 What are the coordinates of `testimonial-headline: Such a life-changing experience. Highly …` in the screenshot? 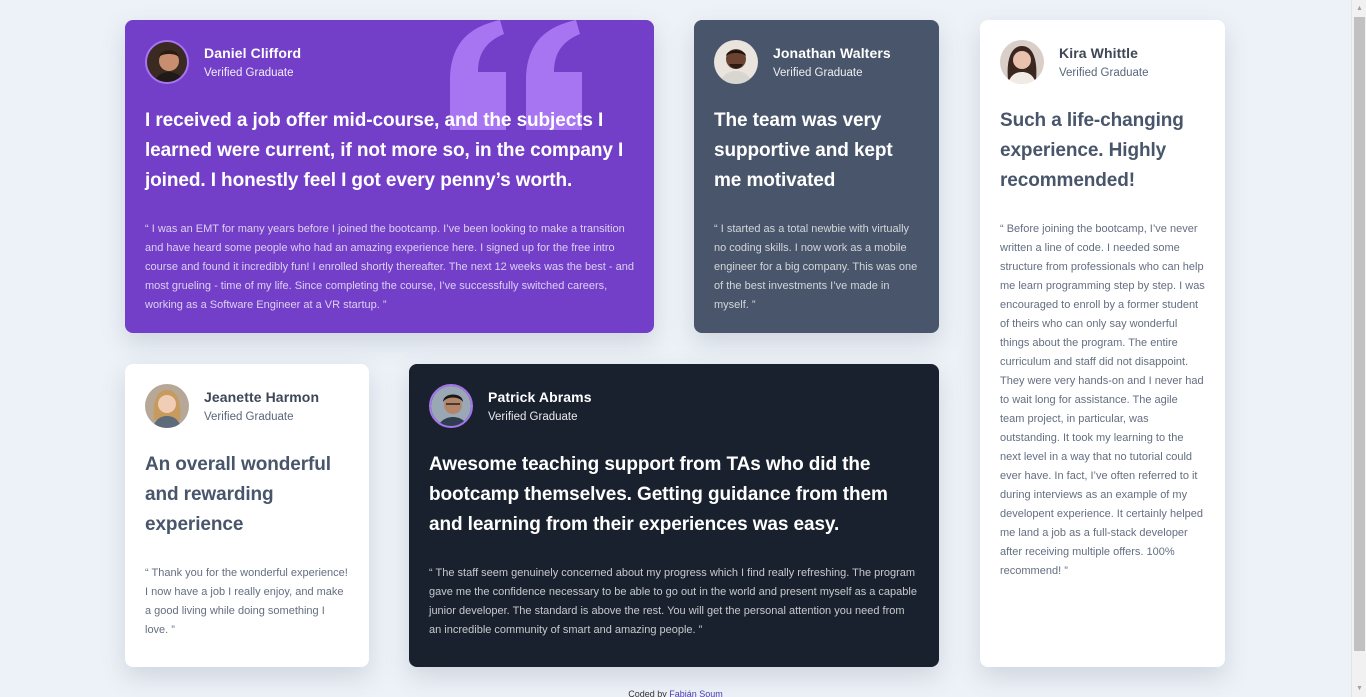 It's located at (1092, 150).